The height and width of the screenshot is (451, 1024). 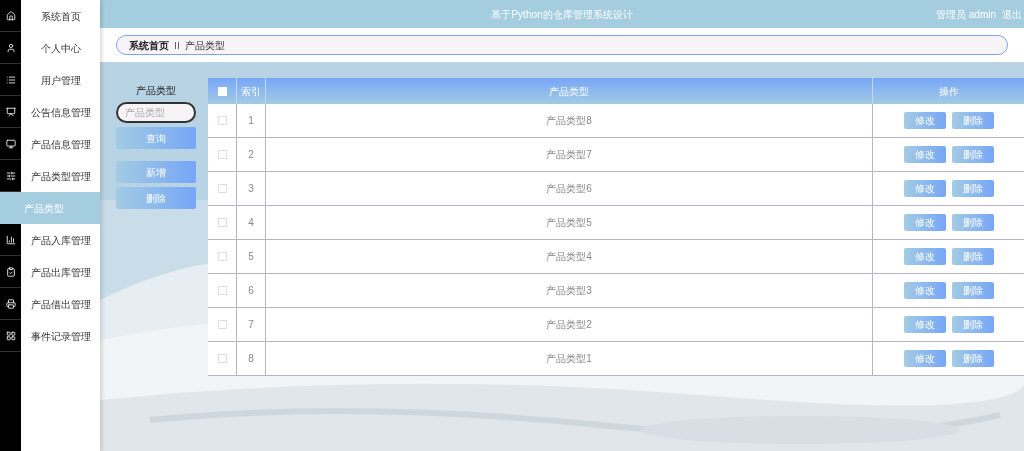 I want to click on sliders-icon, so click(x=10, y=175).